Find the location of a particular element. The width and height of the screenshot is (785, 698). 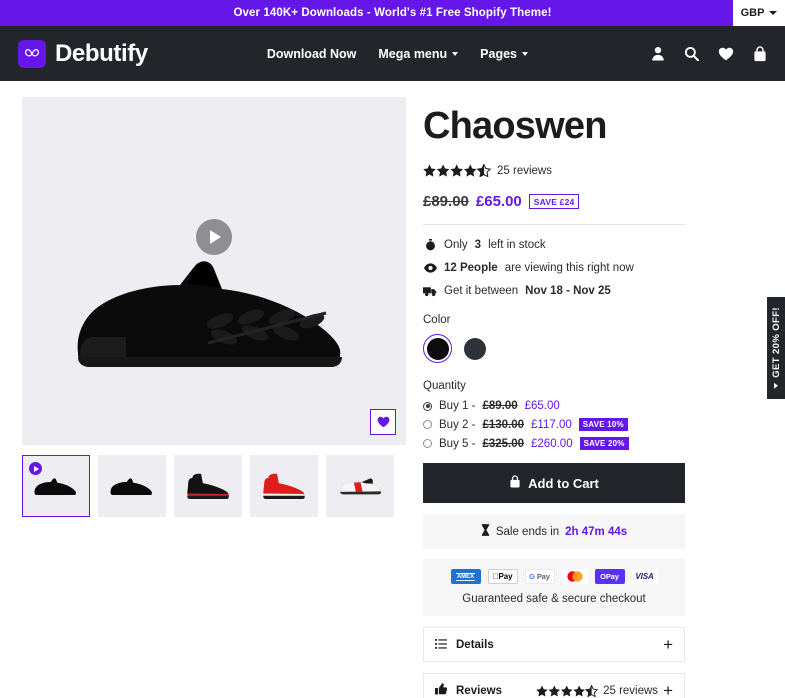

payment-icons: AMEX Pay G Pay OPay VISA is located at coordinates (554, 576).